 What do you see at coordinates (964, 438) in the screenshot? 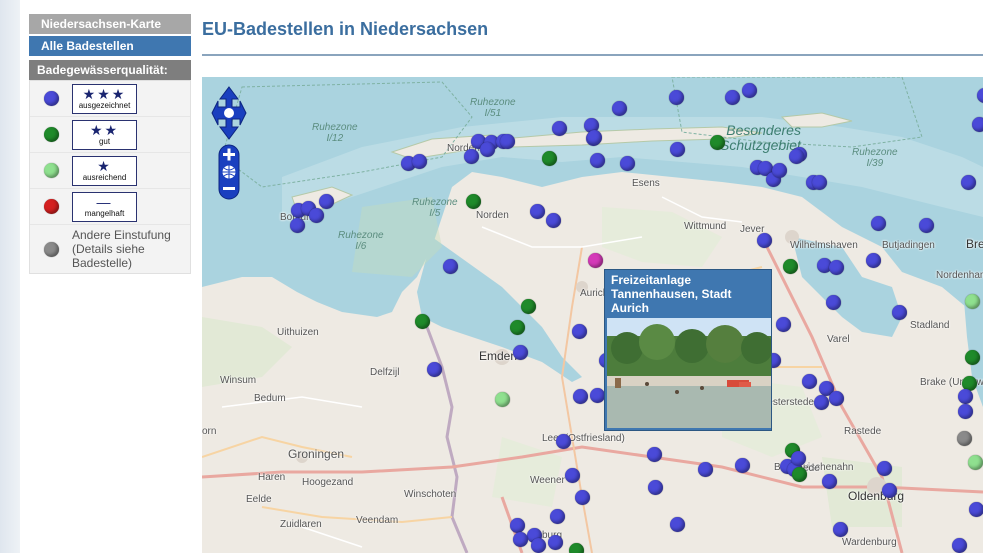
I see `grey-marker-icon` at bounding box center [964, 438].